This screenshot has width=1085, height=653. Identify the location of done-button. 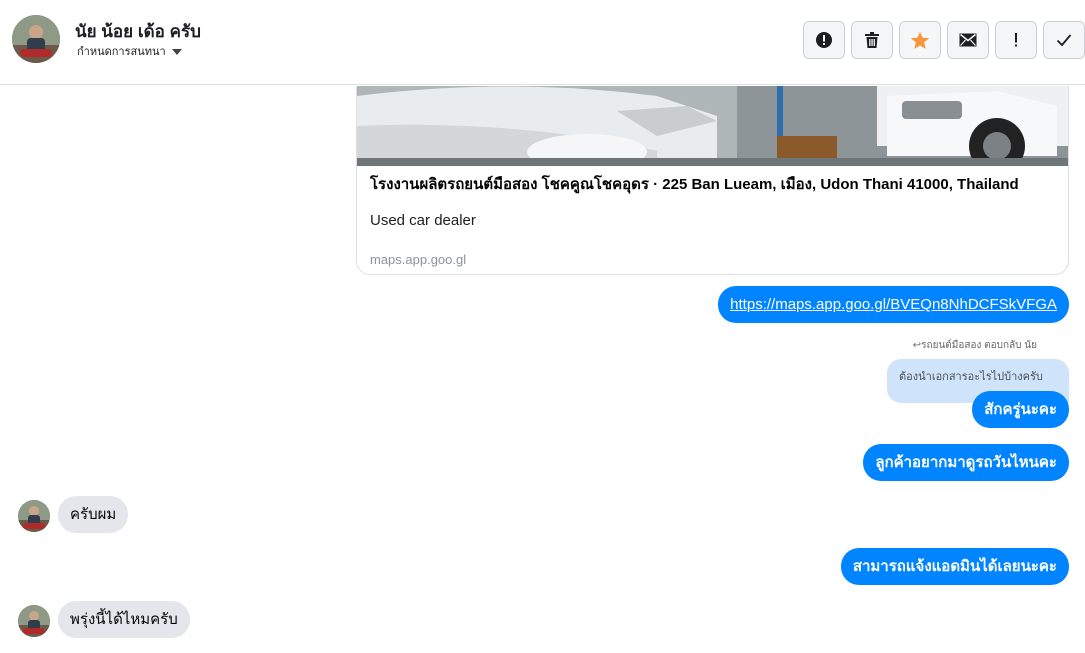
(1064, 40).